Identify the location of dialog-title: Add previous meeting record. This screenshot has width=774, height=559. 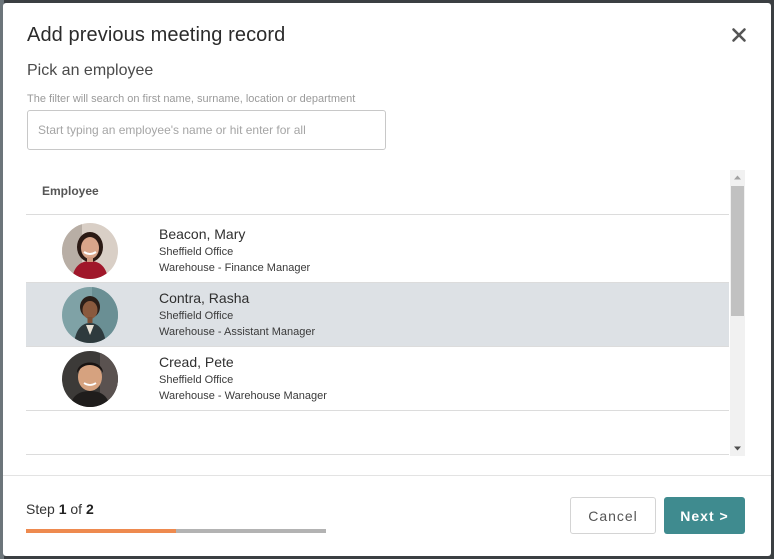
(156, 35).